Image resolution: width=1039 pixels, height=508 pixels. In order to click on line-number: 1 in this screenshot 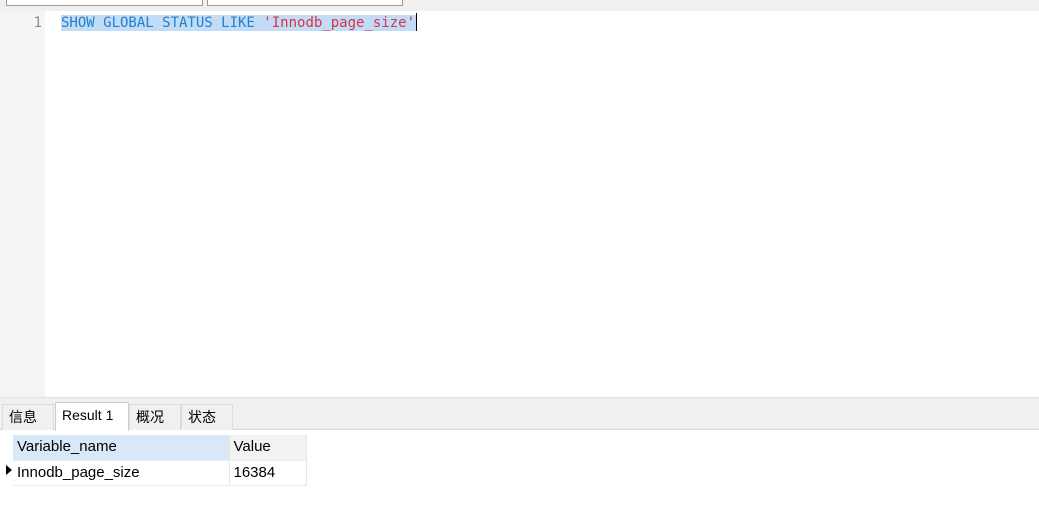, I will do `click(37, 23)`.